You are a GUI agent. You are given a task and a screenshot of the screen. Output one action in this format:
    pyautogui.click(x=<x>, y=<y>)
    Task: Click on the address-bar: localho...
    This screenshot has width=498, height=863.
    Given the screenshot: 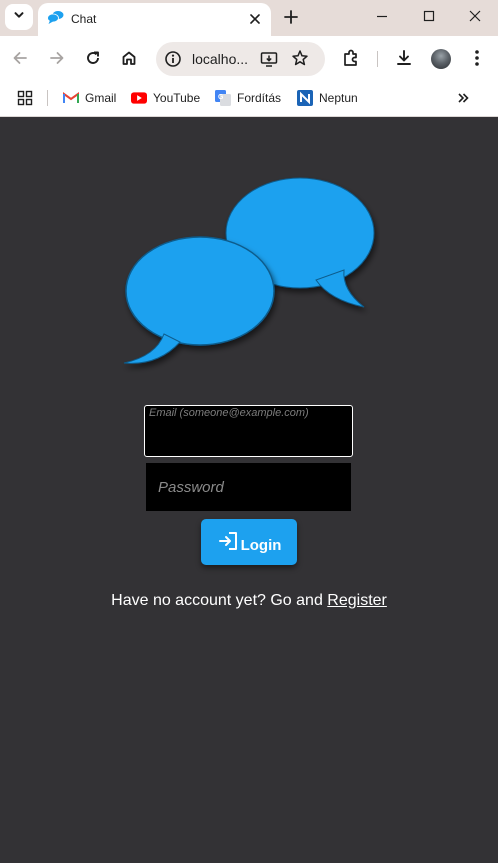 What is the action you would take?
    pyautogui.click(x=240, y=59)
    